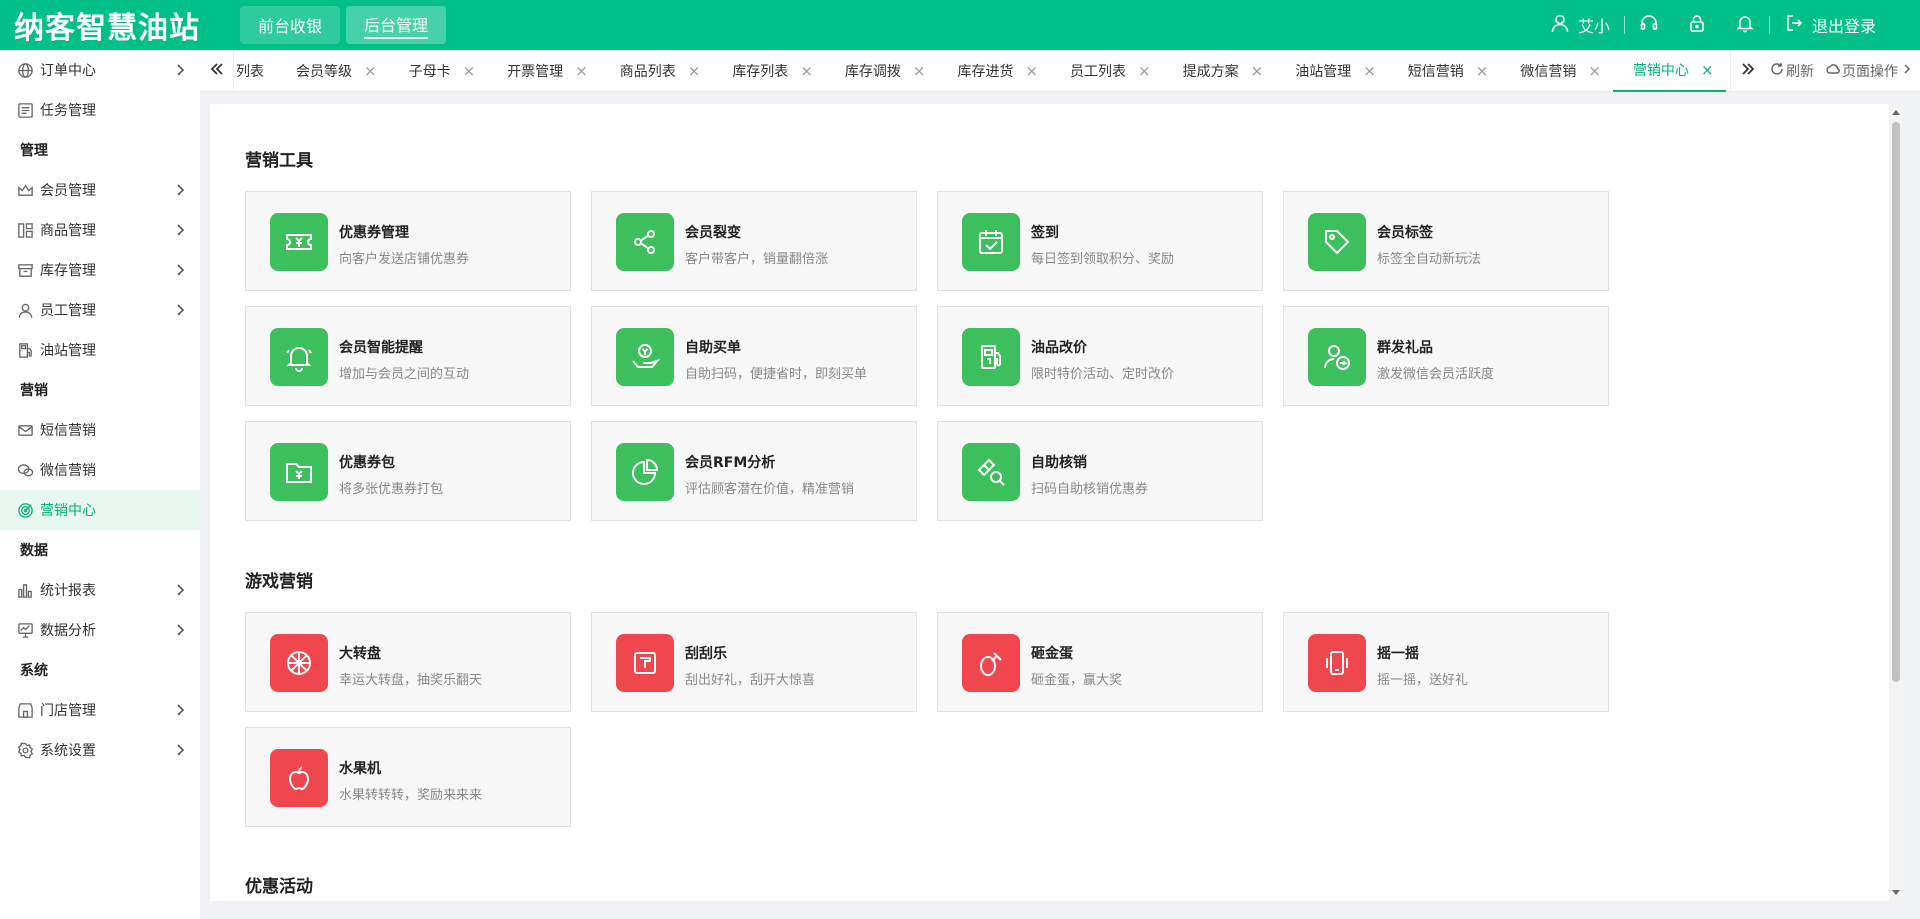 The height and width of the screenshot is (919, 1920). What do you see at coordinates (100, 710) in the screenshot?
I see `sidebar-item-stores: 门店管理` at bounding box center [100, 710].